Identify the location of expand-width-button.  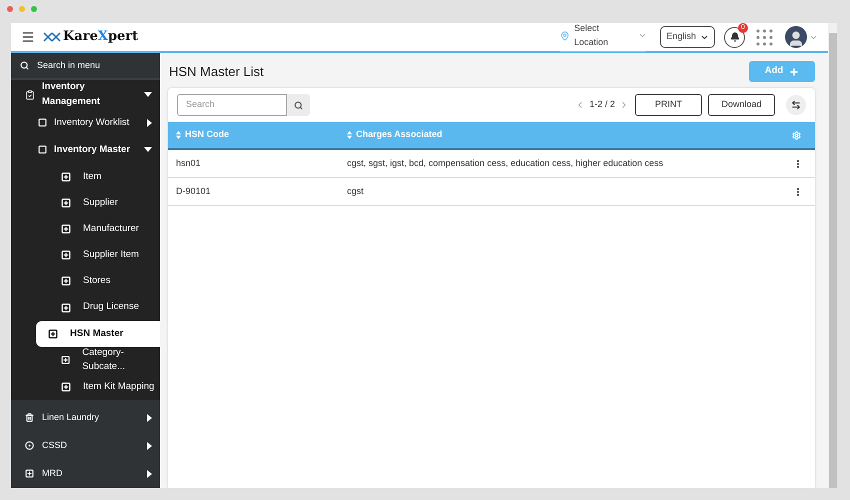
(796, 105).